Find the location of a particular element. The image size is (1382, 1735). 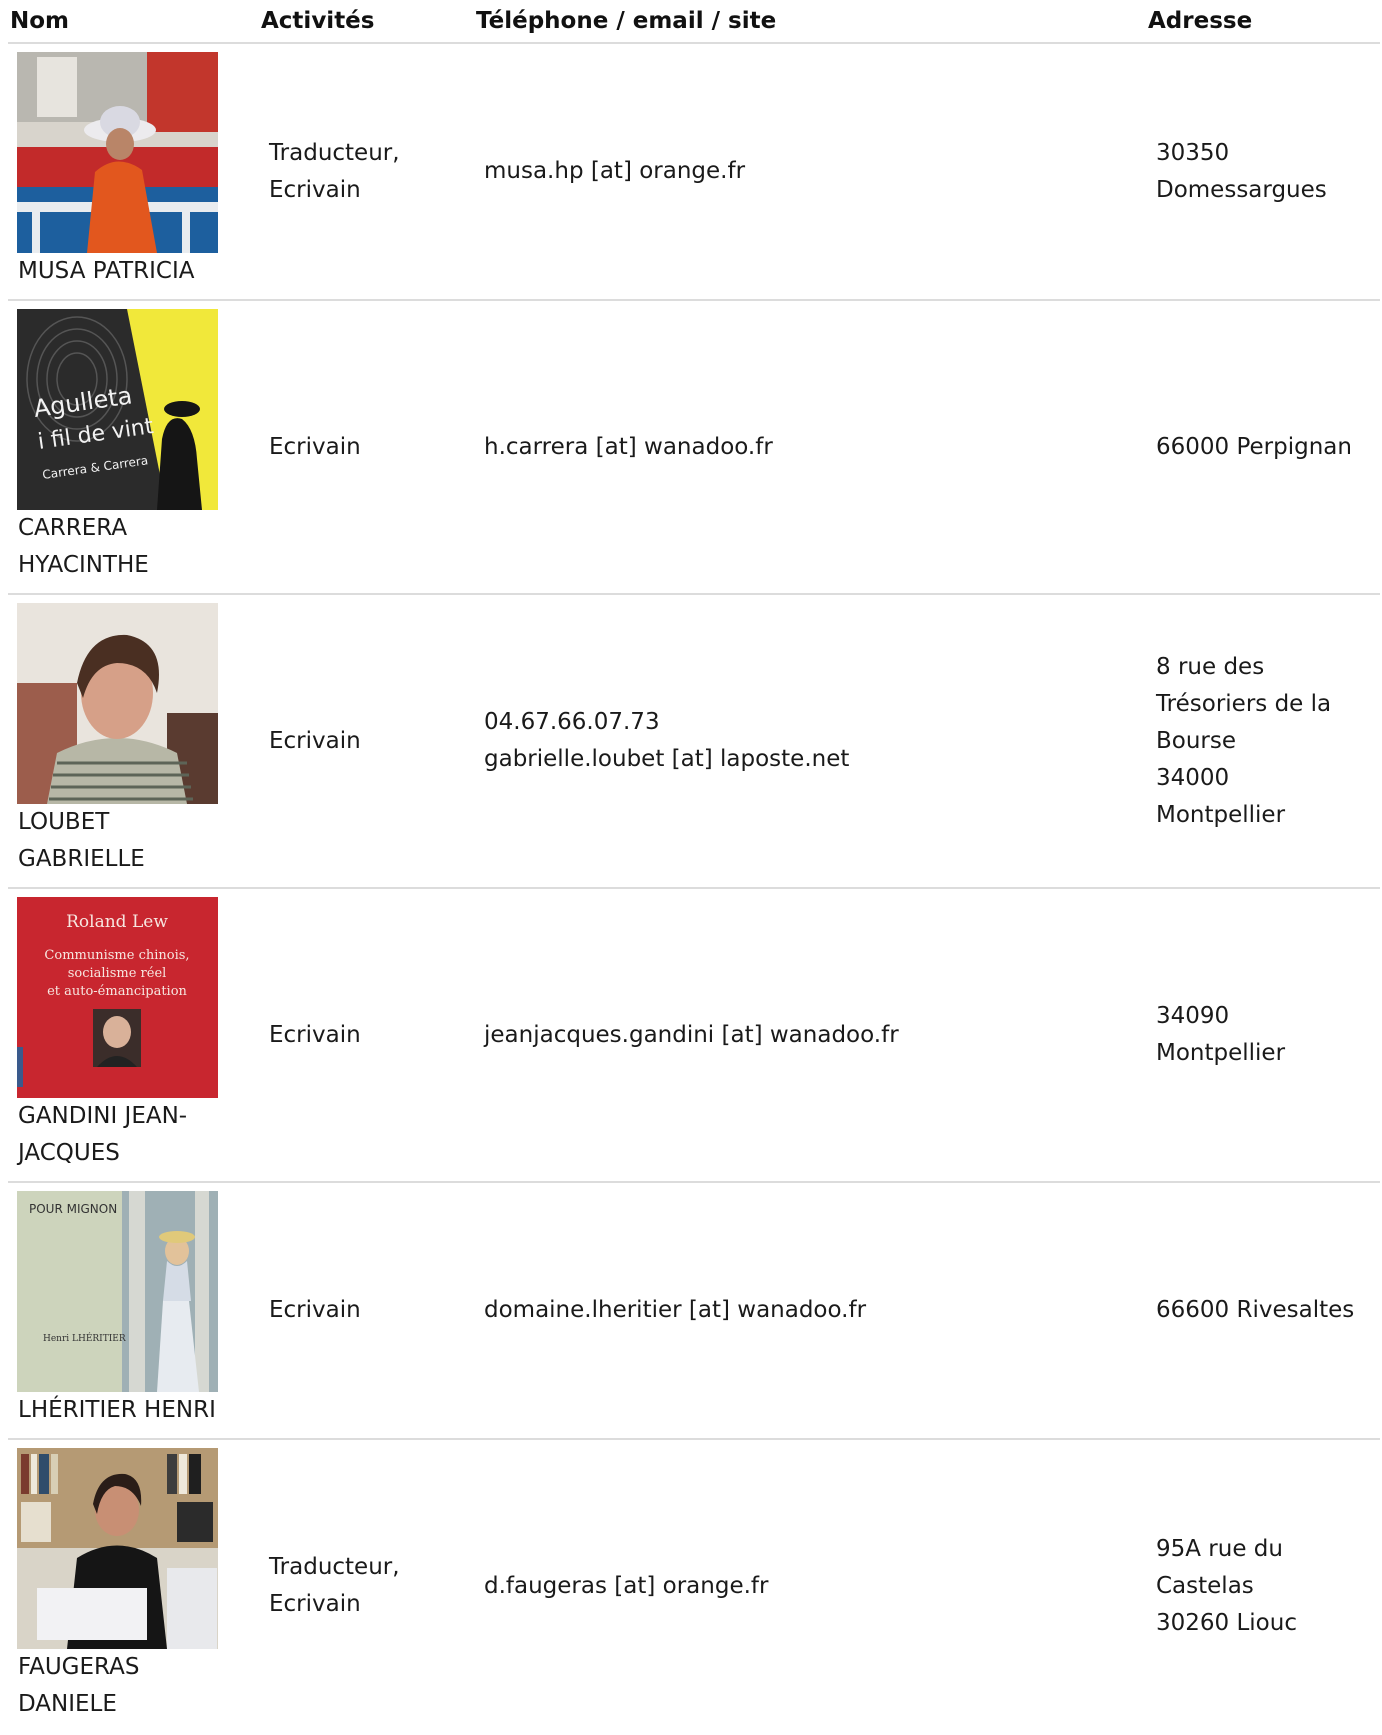

contact-cell: domaine.lheritier [at] wanadoo.fr is located at coordinates (675, 1310).